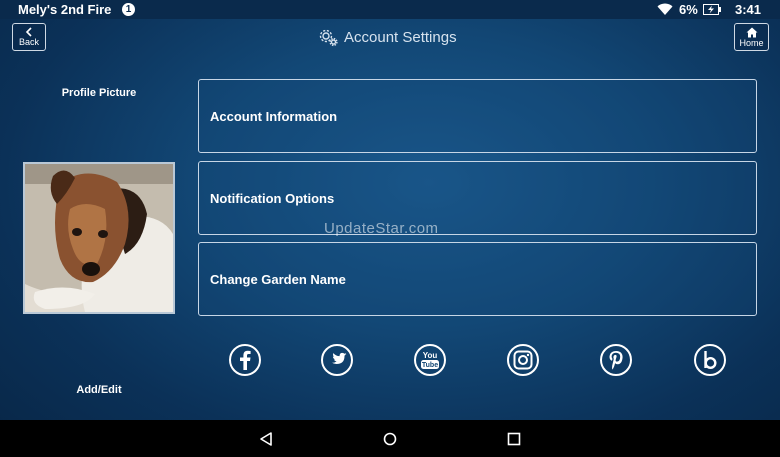  What do you see at coordinates (99, 93) in the screenshot?
I see `profile-picture-label: Profile Picture` at bounding box center [99, 93].